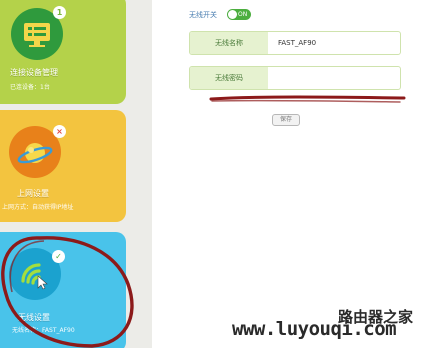 This screenshot has height=348, width=438. Describe the element at coordinates (59, 131) in the screenshot. I see `internet-status-badge: ×` at that location.